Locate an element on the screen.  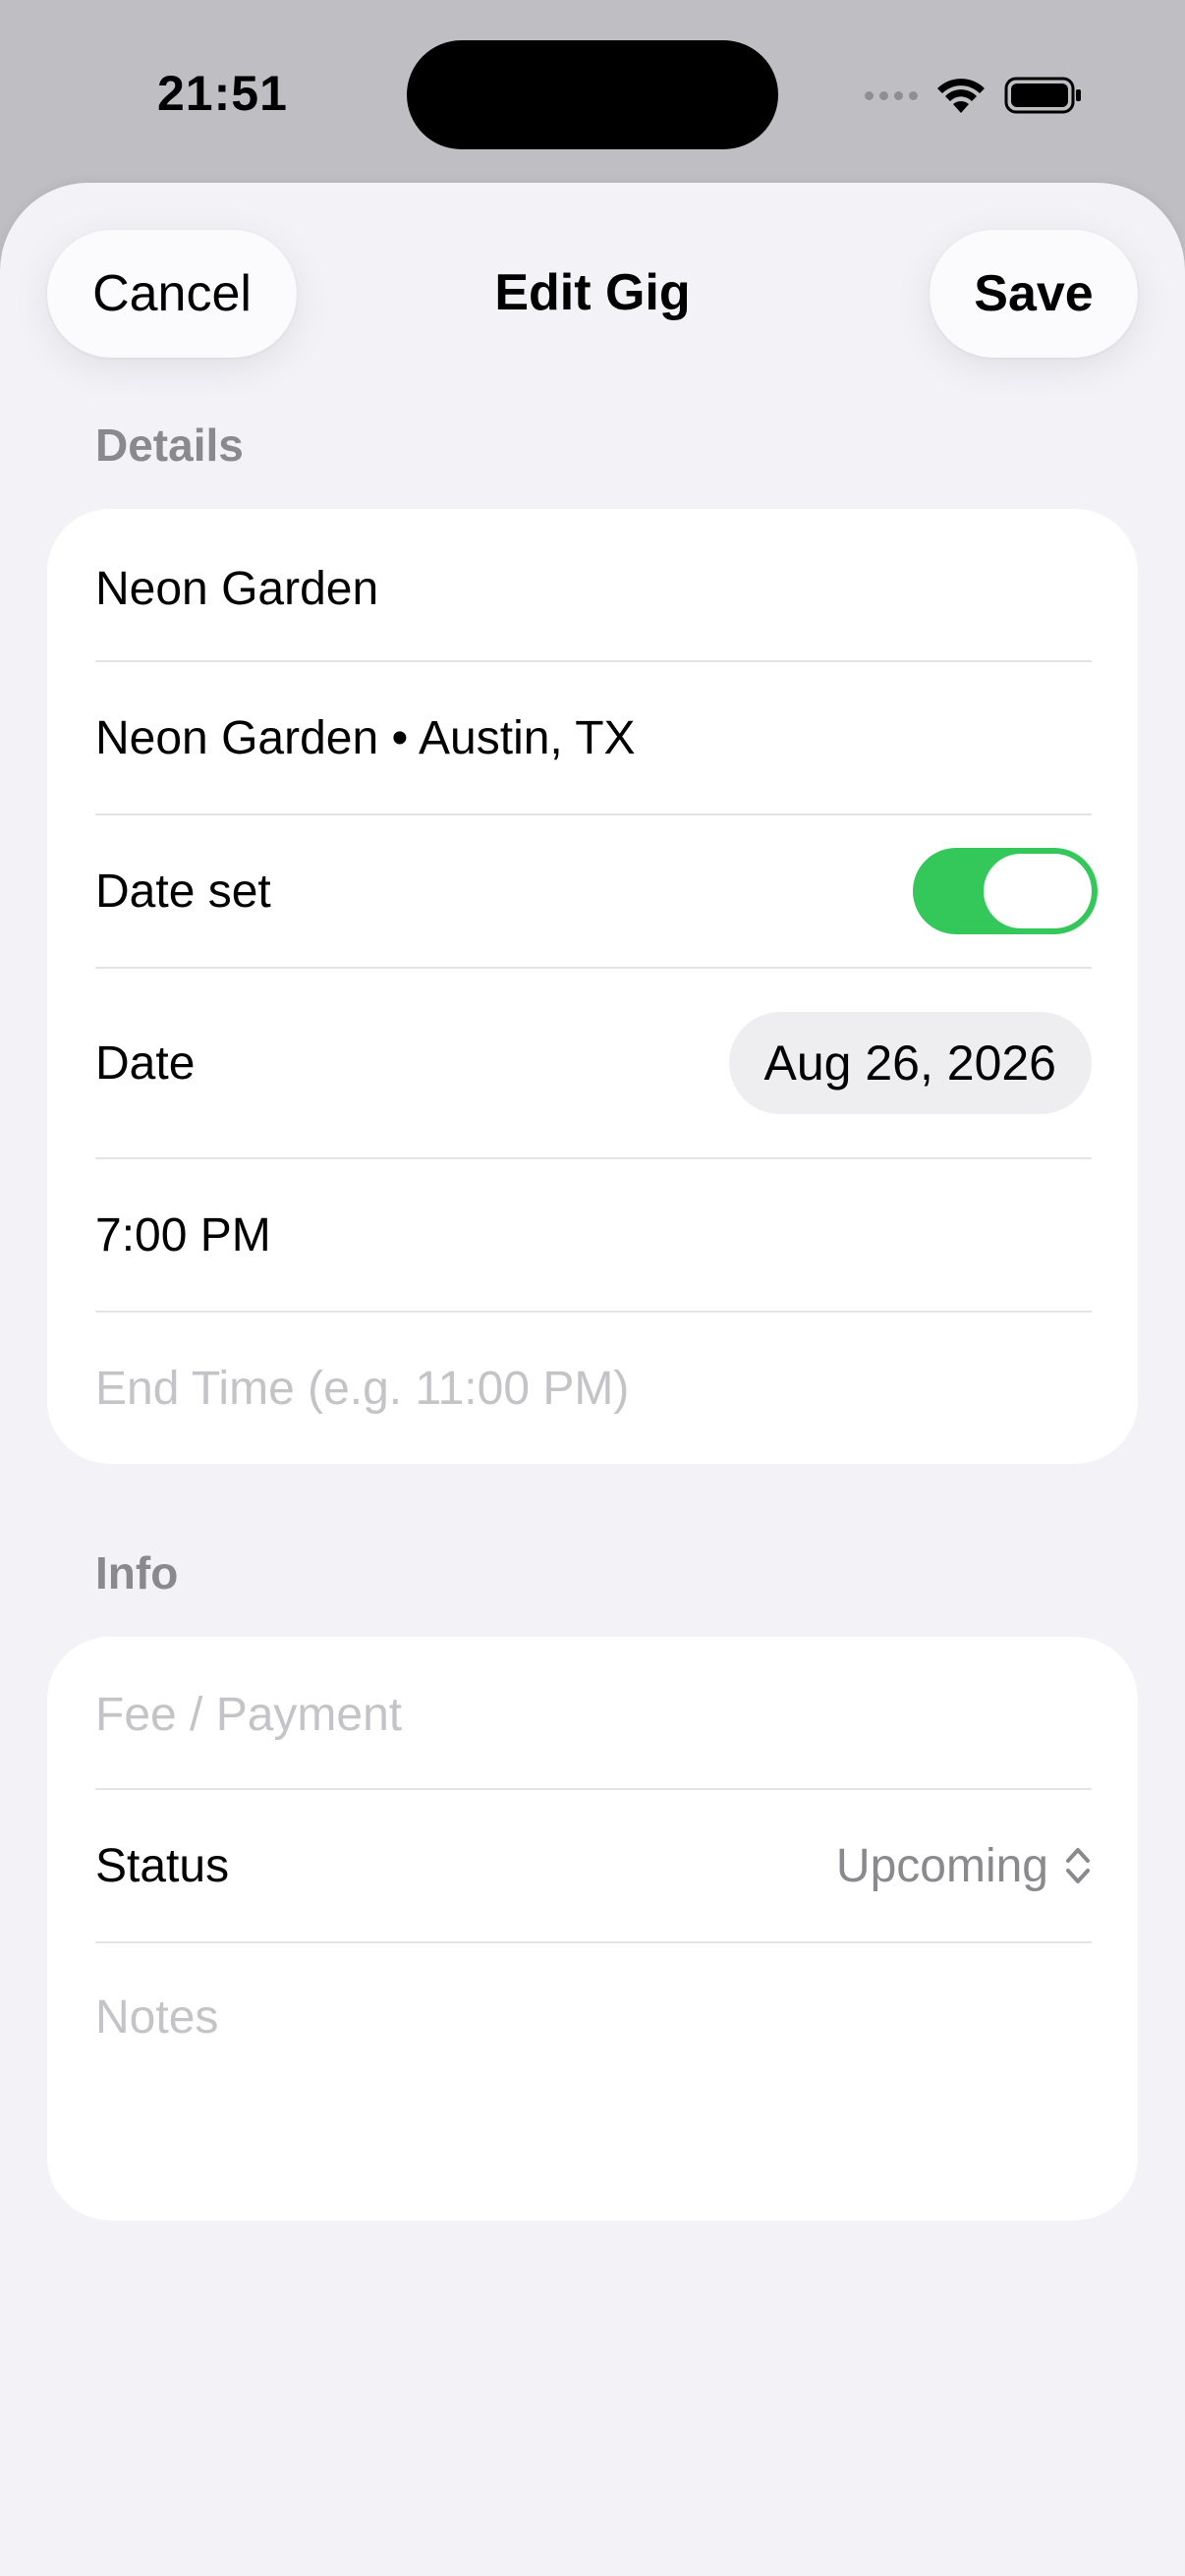
toggle-knob is located at coordinates (1038, 891).